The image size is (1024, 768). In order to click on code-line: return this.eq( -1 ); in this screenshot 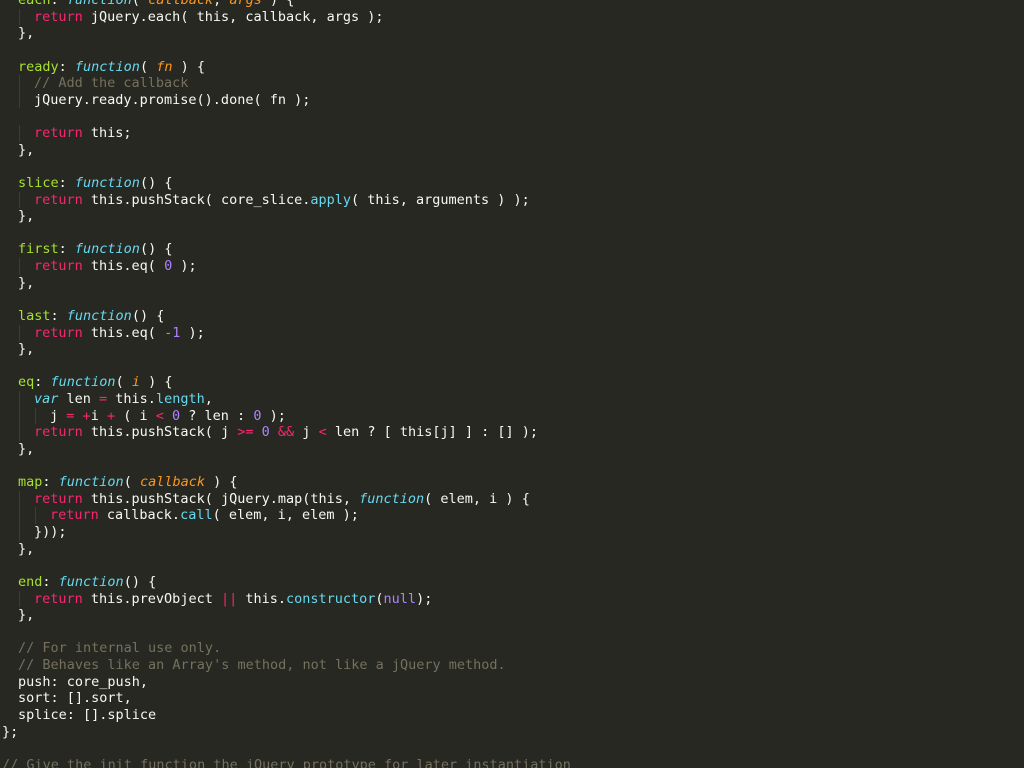, I will do `click(512, 333)`.